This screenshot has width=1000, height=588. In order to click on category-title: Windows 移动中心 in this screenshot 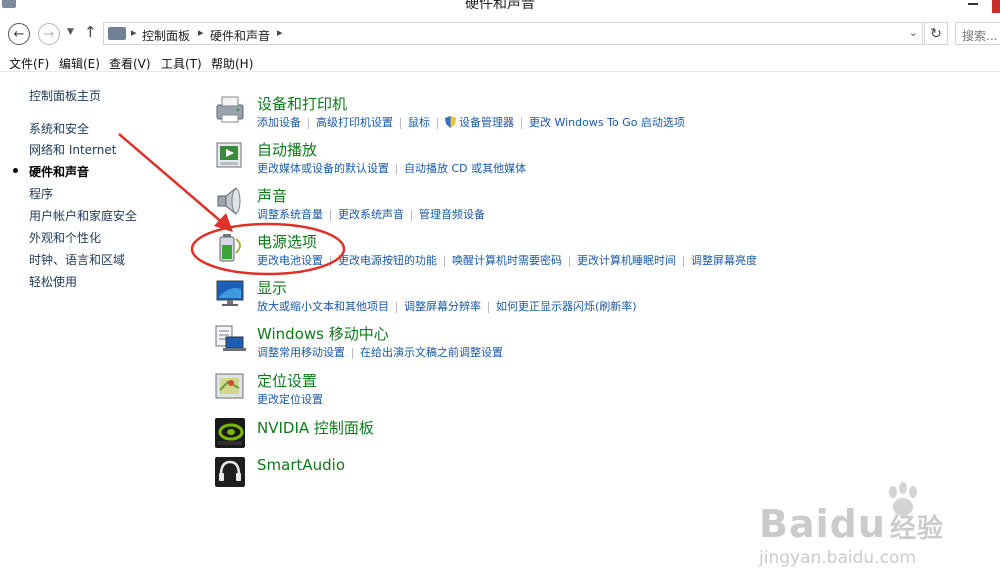, I will do `click(323, 333)`.